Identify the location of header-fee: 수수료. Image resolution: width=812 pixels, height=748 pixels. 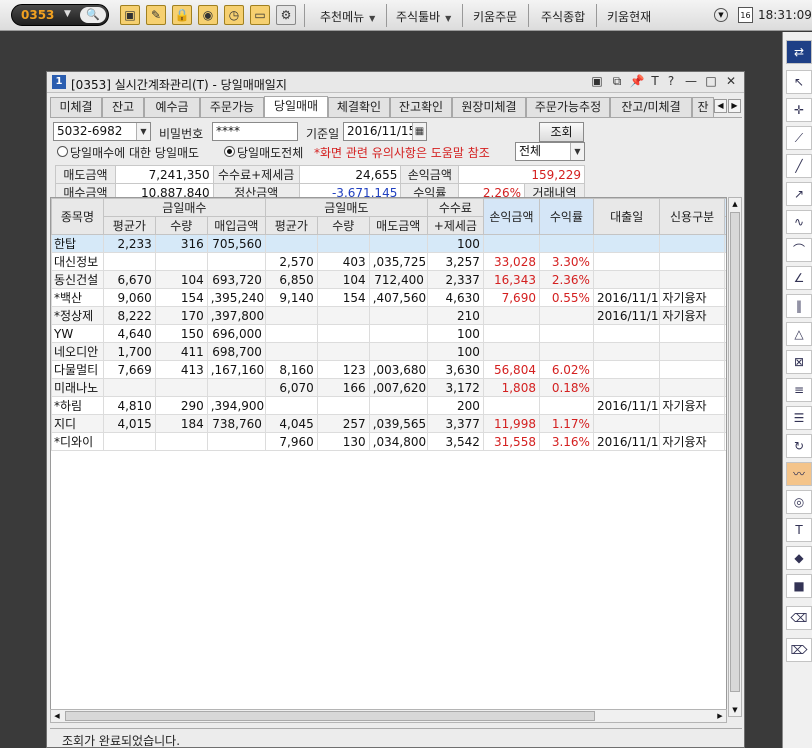
(455, 207).